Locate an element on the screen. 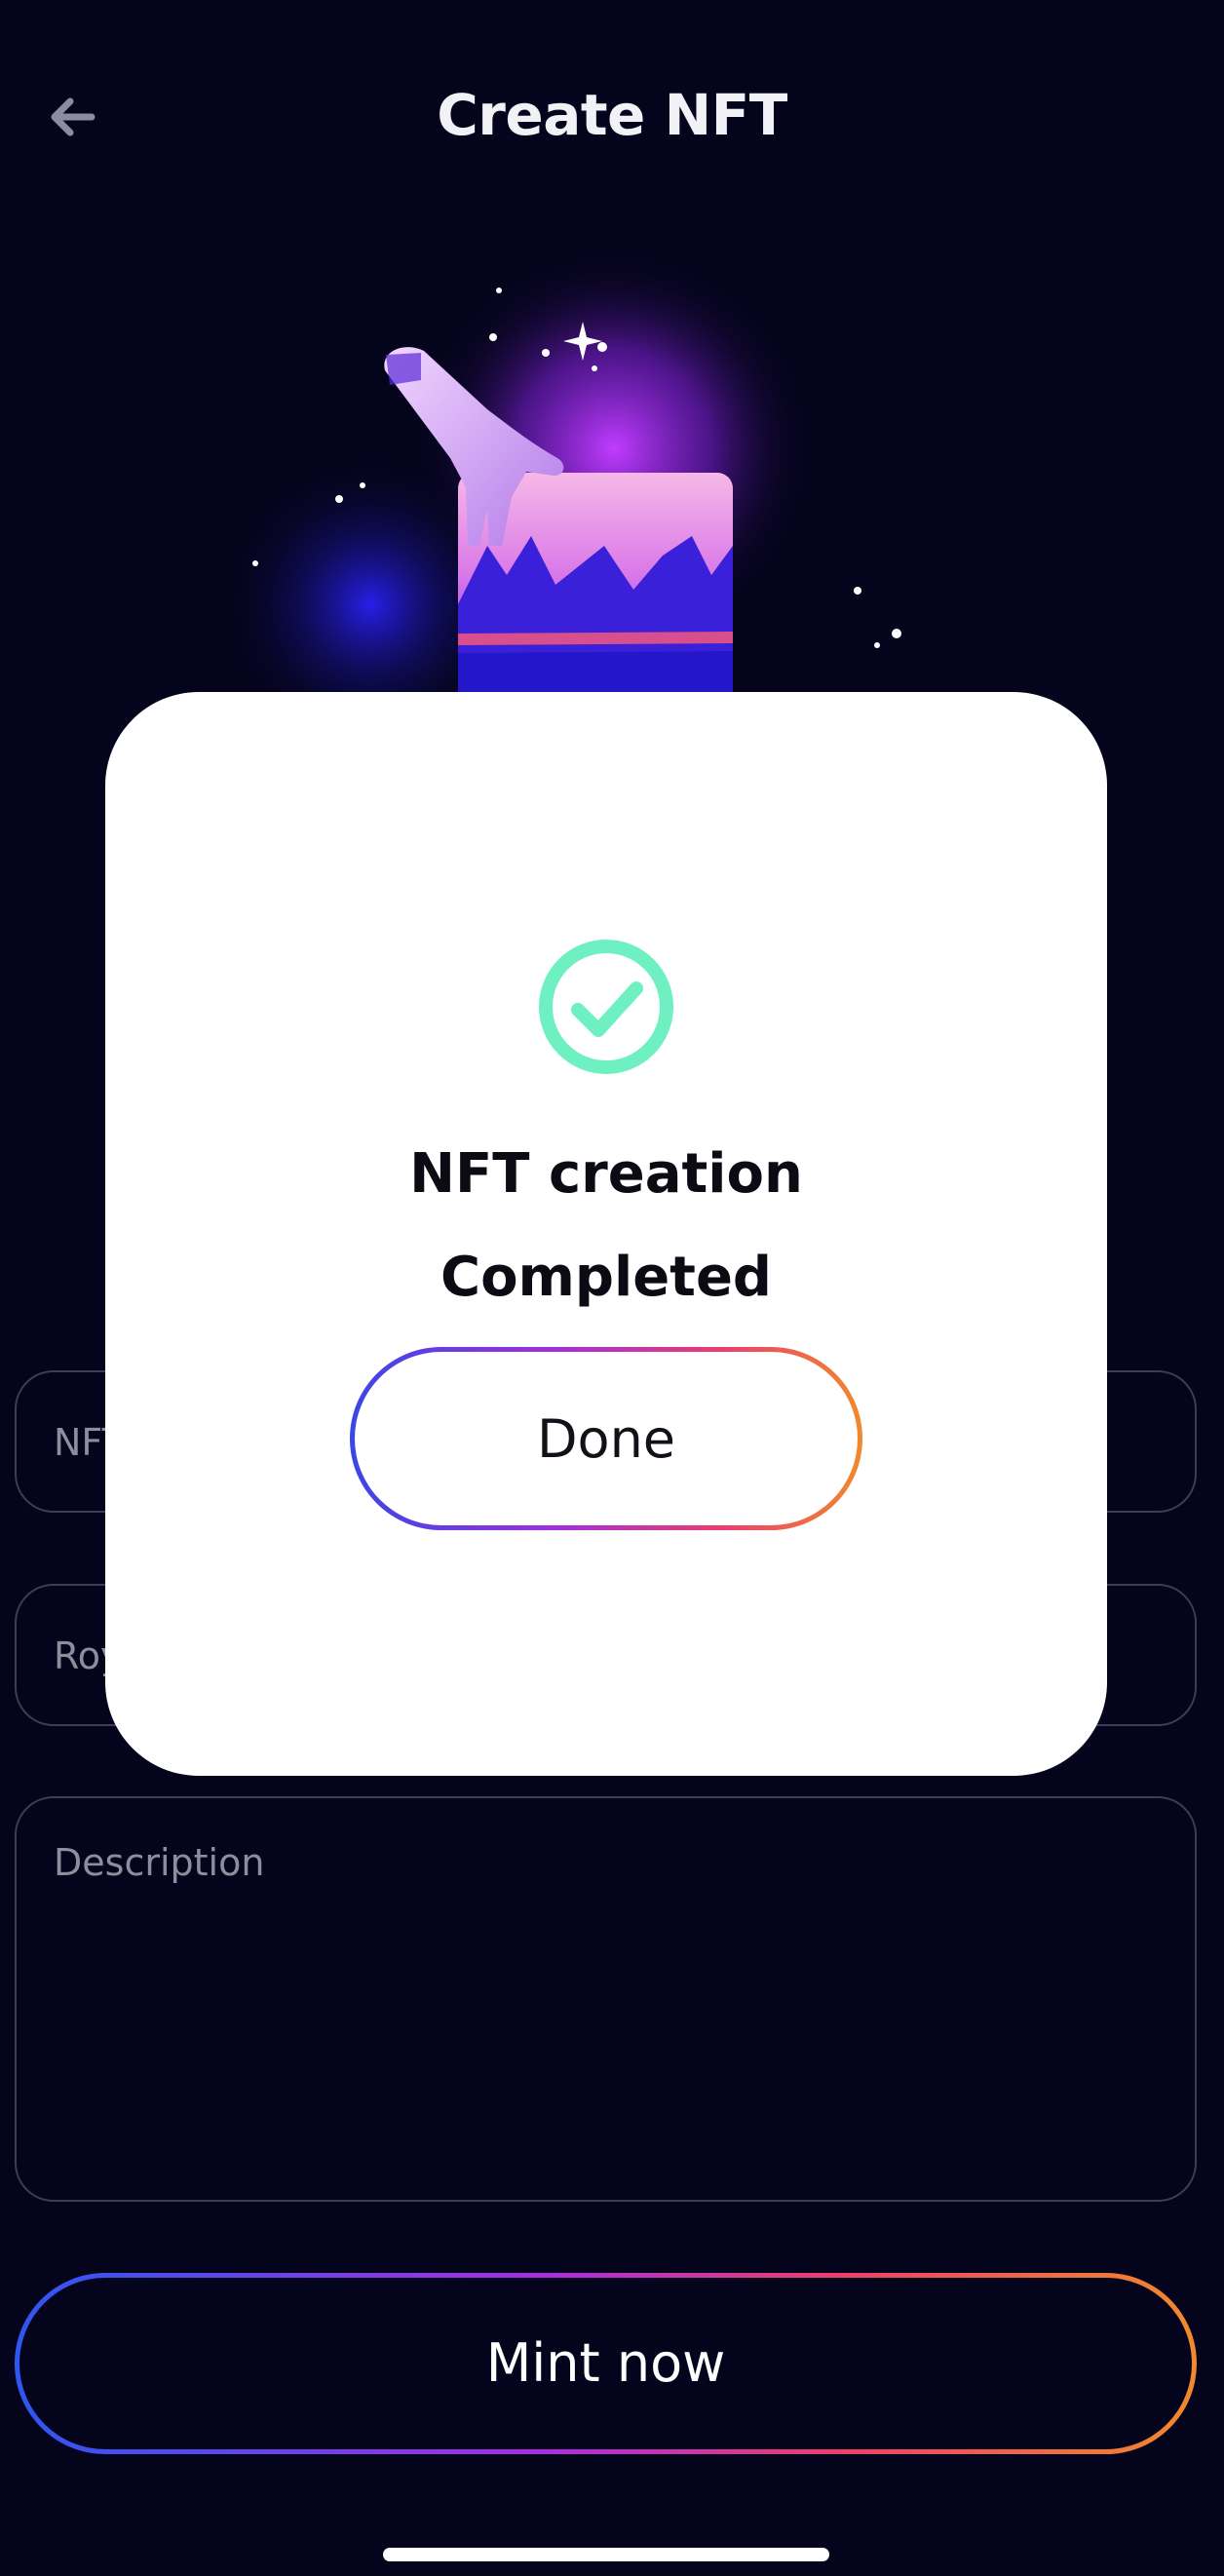  check-circle-icon is located at coordinates (606, 1007).